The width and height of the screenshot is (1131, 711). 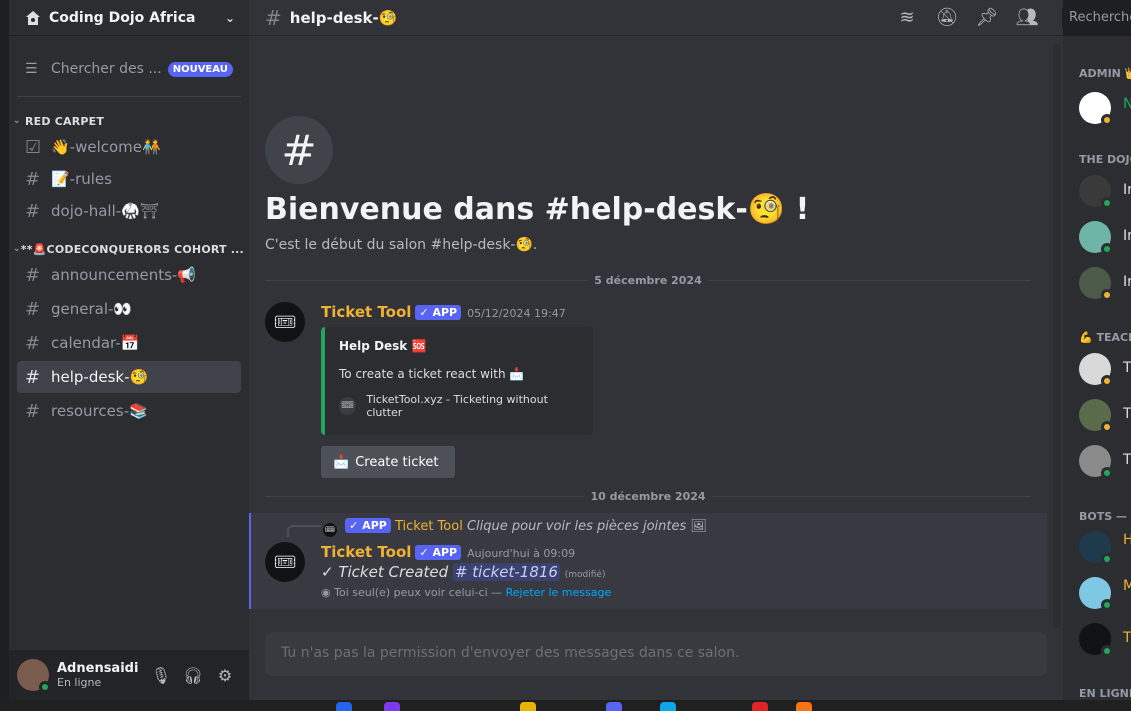 I want to click on category-red-carpet: ⌄ RED CARPET, so click(x=129, y=121).